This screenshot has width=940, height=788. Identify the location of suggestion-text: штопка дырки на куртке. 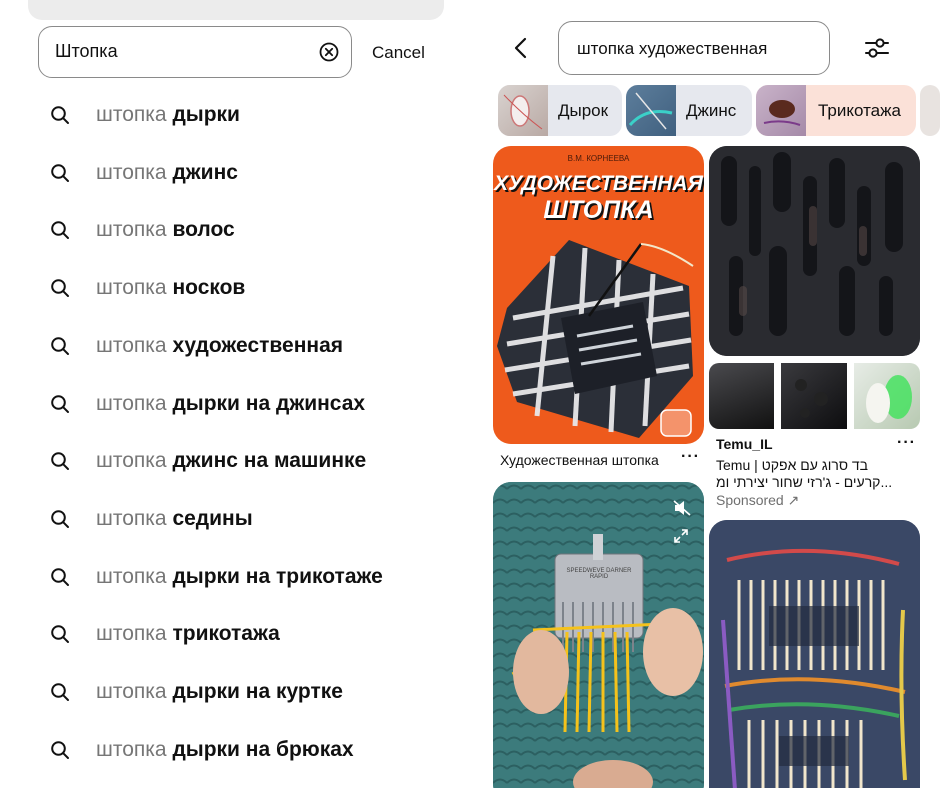
(219, 692).